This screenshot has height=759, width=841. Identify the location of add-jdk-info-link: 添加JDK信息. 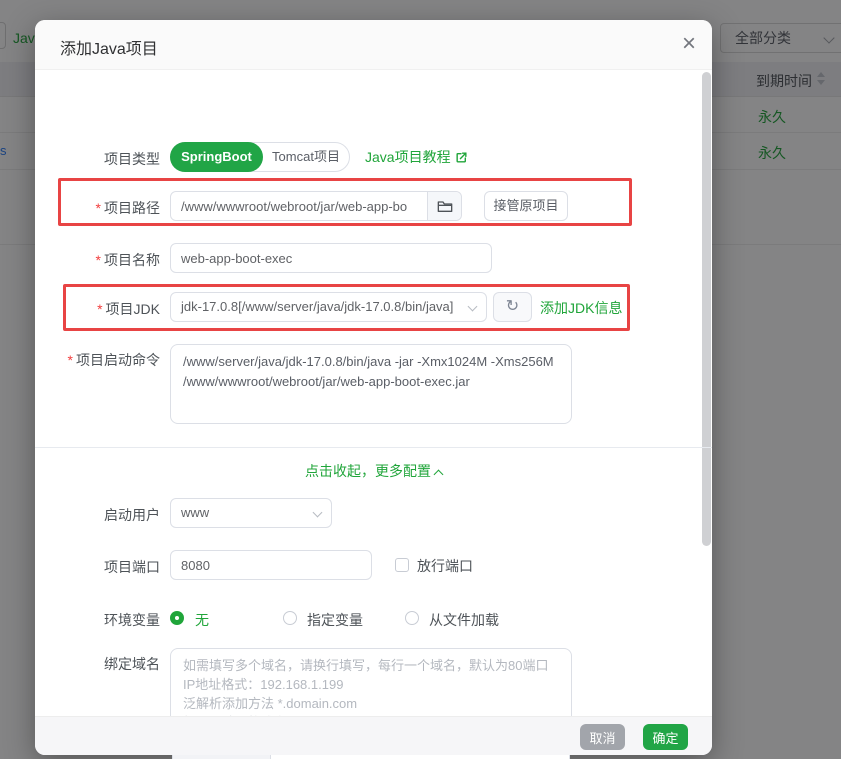
(581, 308).